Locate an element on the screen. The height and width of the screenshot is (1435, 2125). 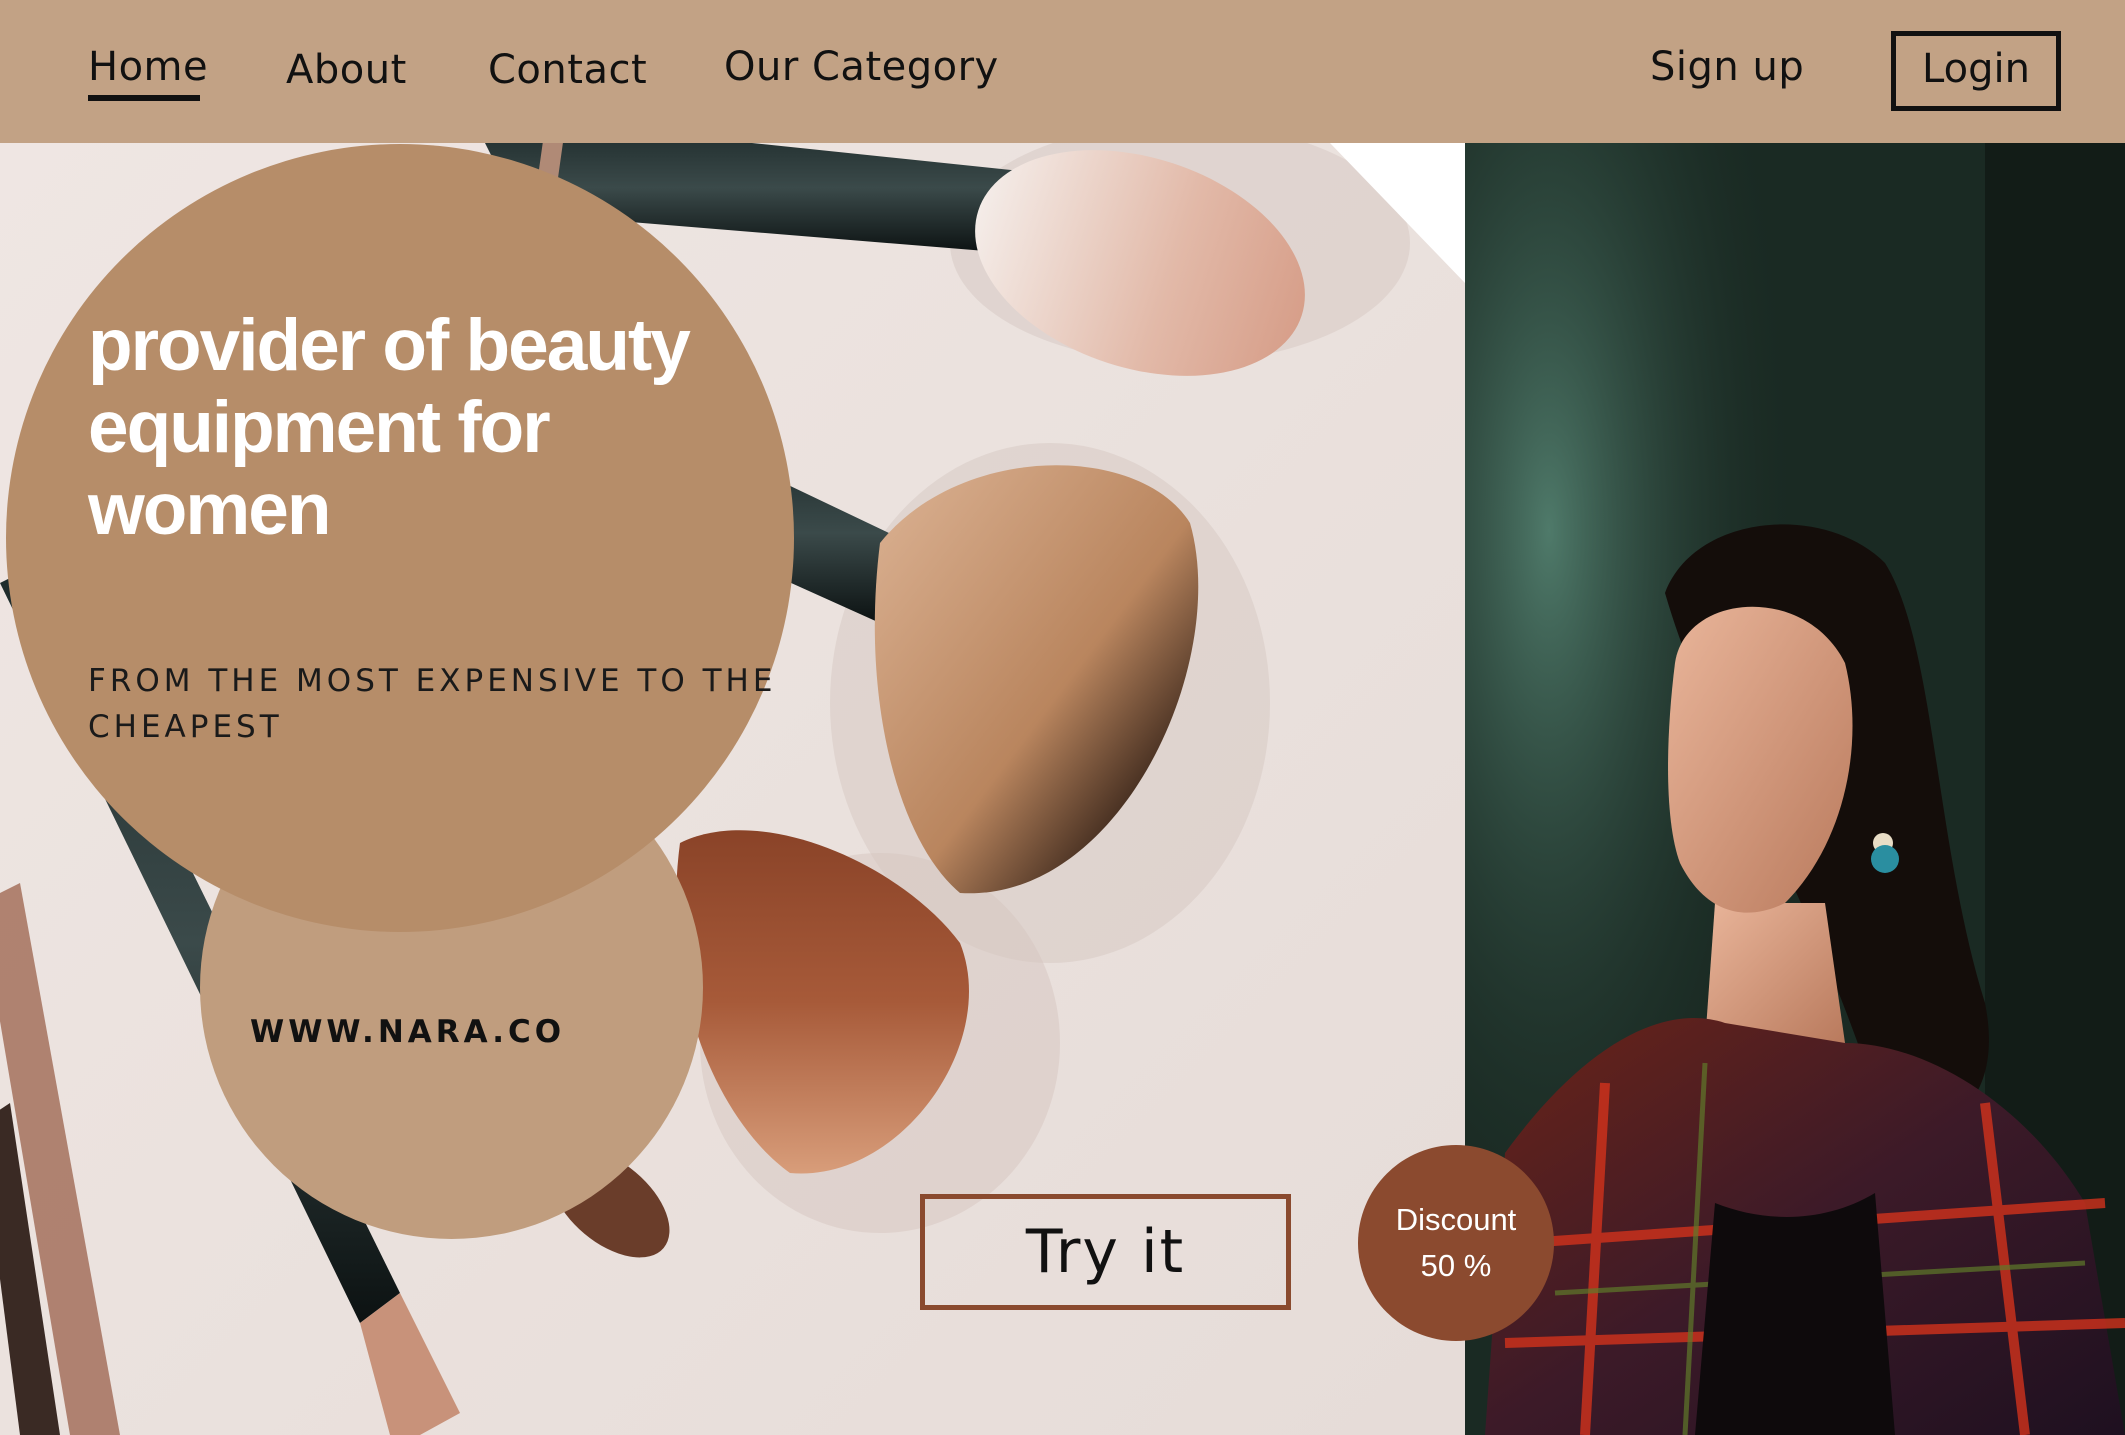
nav-contact-link: Contact is located at coordinates (567, 70).